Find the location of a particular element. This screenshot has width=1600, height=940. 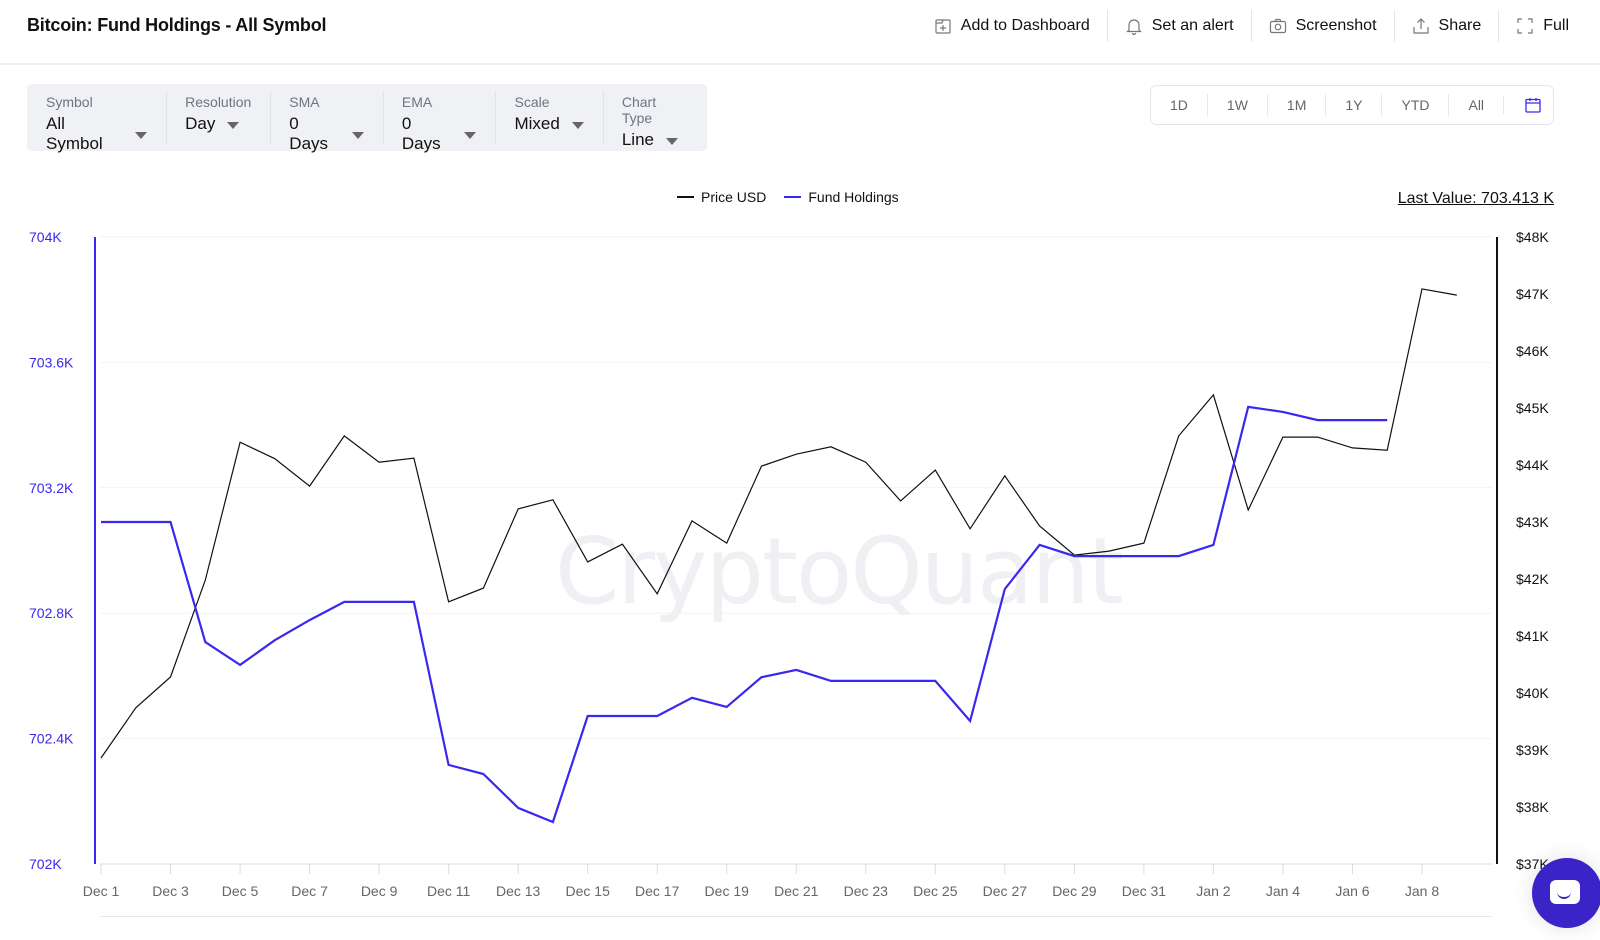

x-tick-label: Dec 11 is located at coordinates (449, 891).